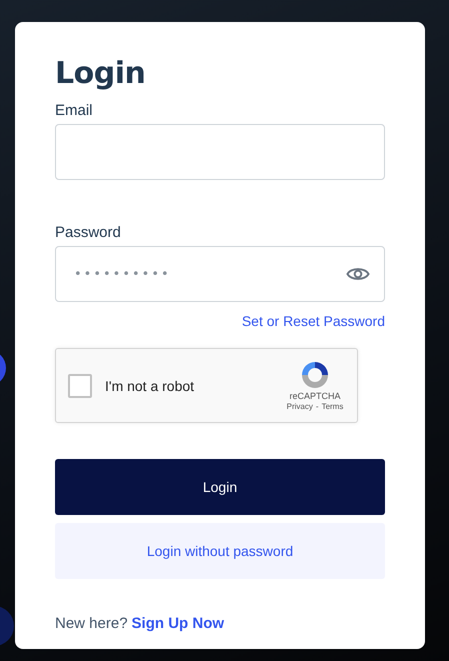  I want to click on field-label: Email, so click(74, 111).